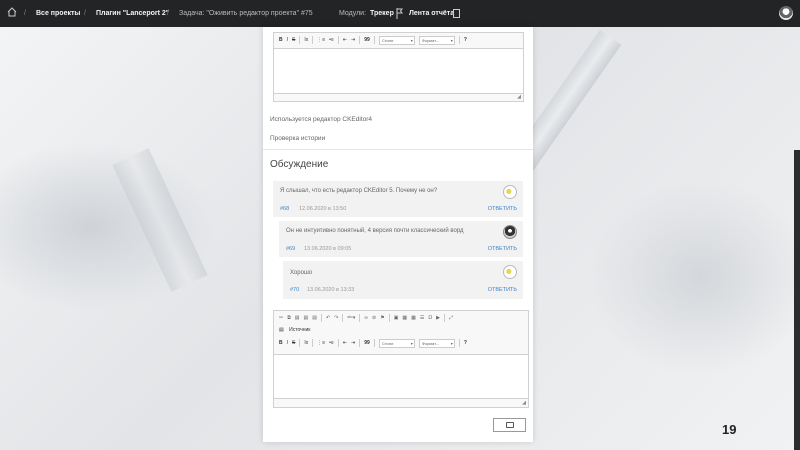  I want to click on scrollbar, so click(797, 300).